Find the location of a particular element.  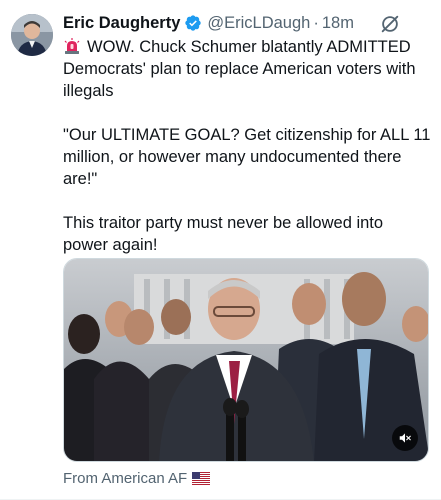

tweet-header: Eric Daugherty @EricLDaugh · 18m is located at coordinates (208, 23).